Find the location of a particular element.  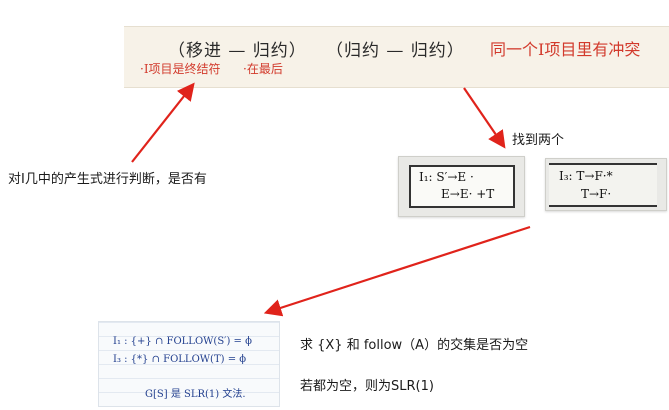

arrow-to-found-two is located at coordinates (484, 118).